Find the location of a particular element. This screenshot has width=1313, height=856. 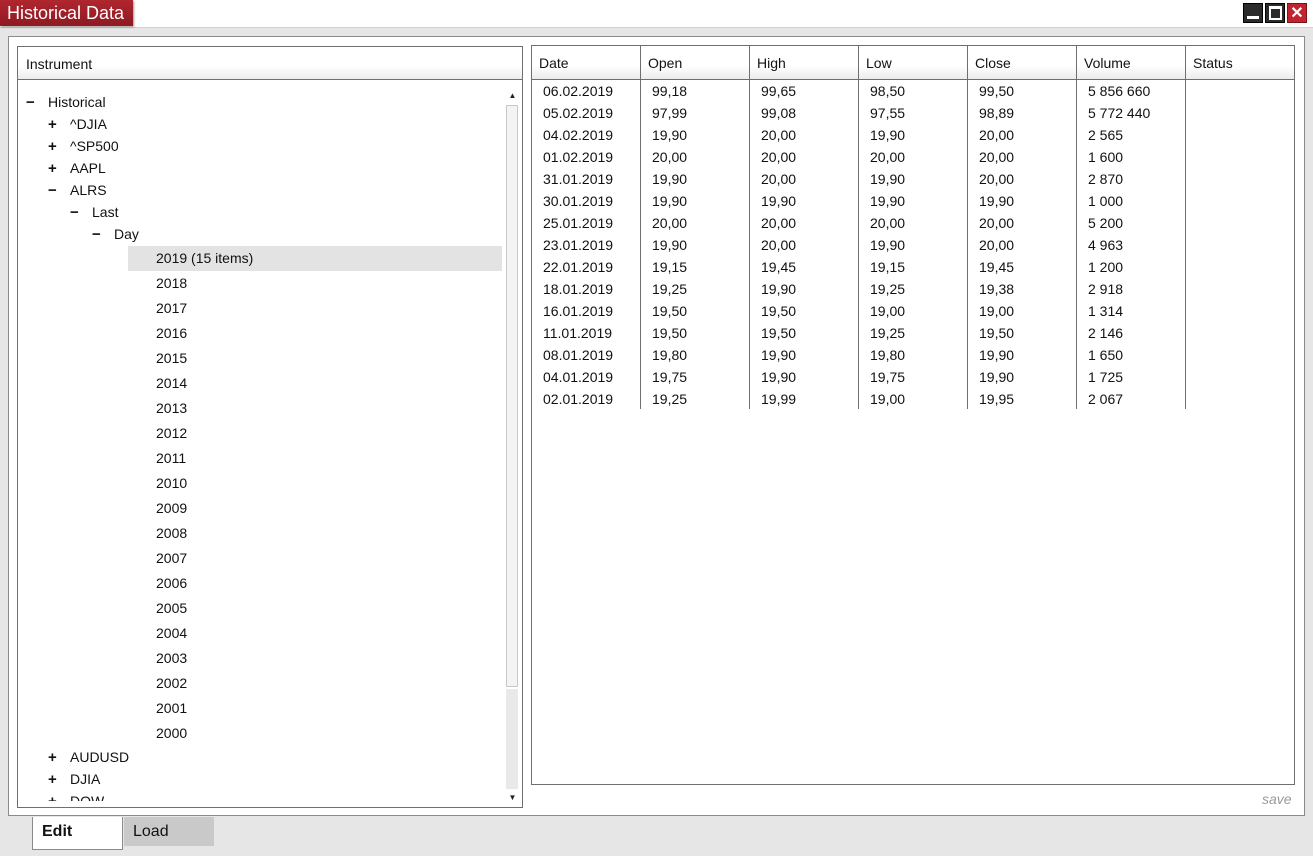

table-cell: 1 314 is located at coordinates (1105, 311).